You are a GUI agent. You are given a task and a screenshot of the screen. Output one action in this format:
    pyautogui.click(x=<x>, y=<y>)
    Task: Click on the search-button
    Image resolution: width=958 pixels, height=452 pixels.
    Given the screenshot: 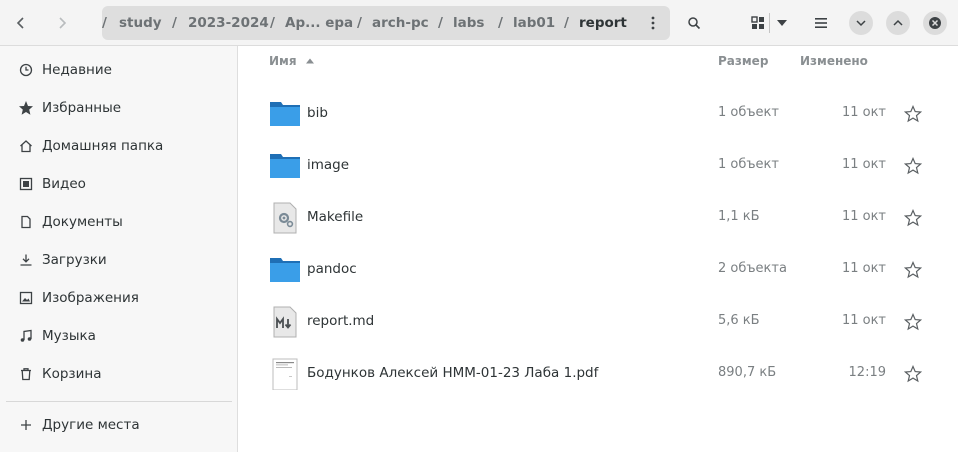 What is the action you would take?
    pyautogui.click(x=694, y=23)
    